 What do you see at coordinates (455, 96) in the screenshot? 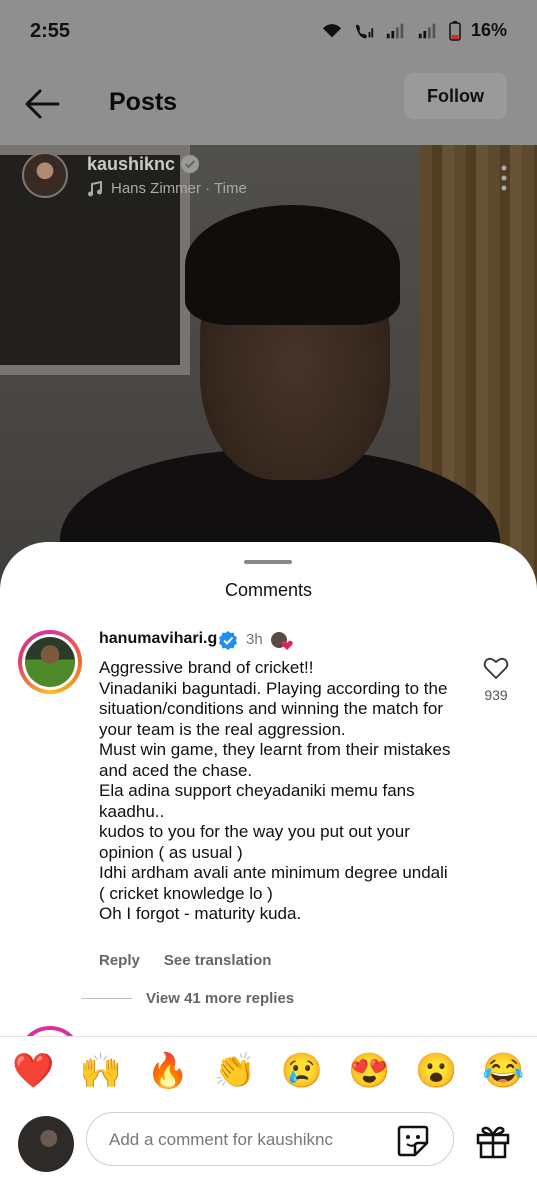
I see `follow-button: Follow` at bounding box center [455, 96].